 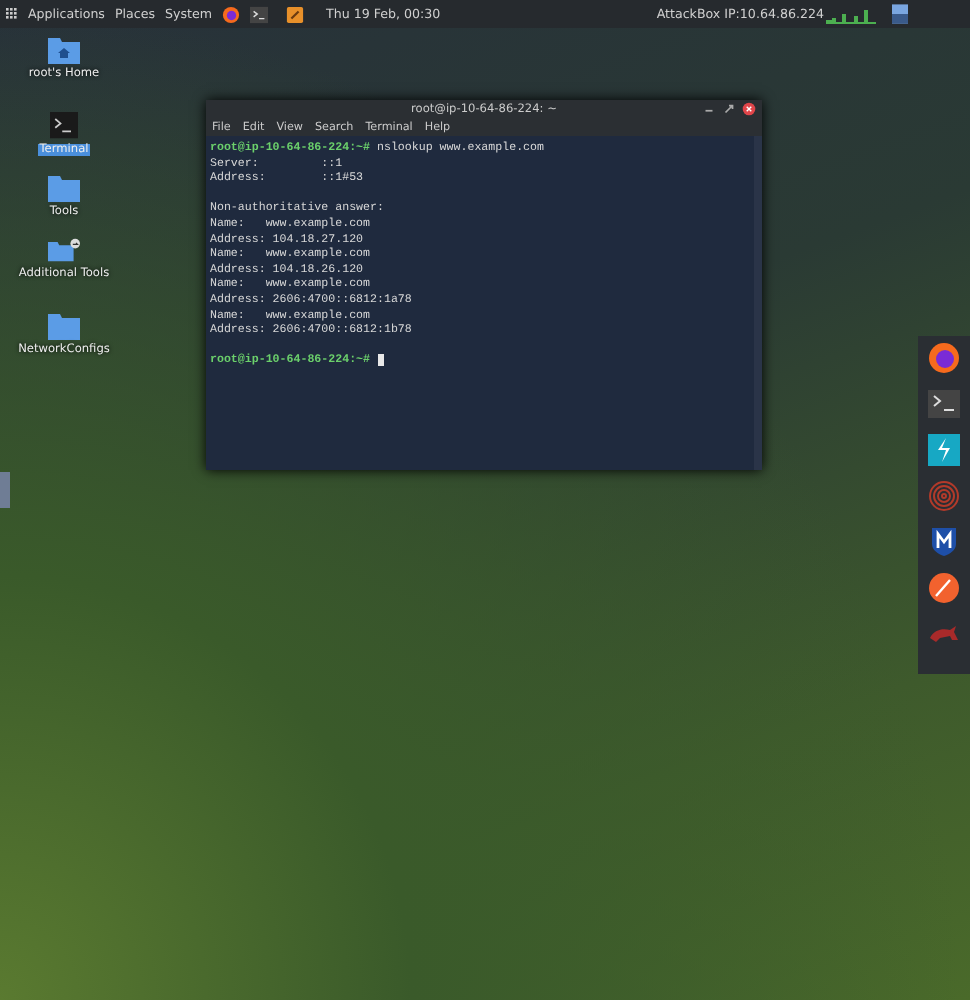 What do you see at coordinates (944, 450) in the screenshot?
I see `lightning-icon` at bounding box center [944, 450].